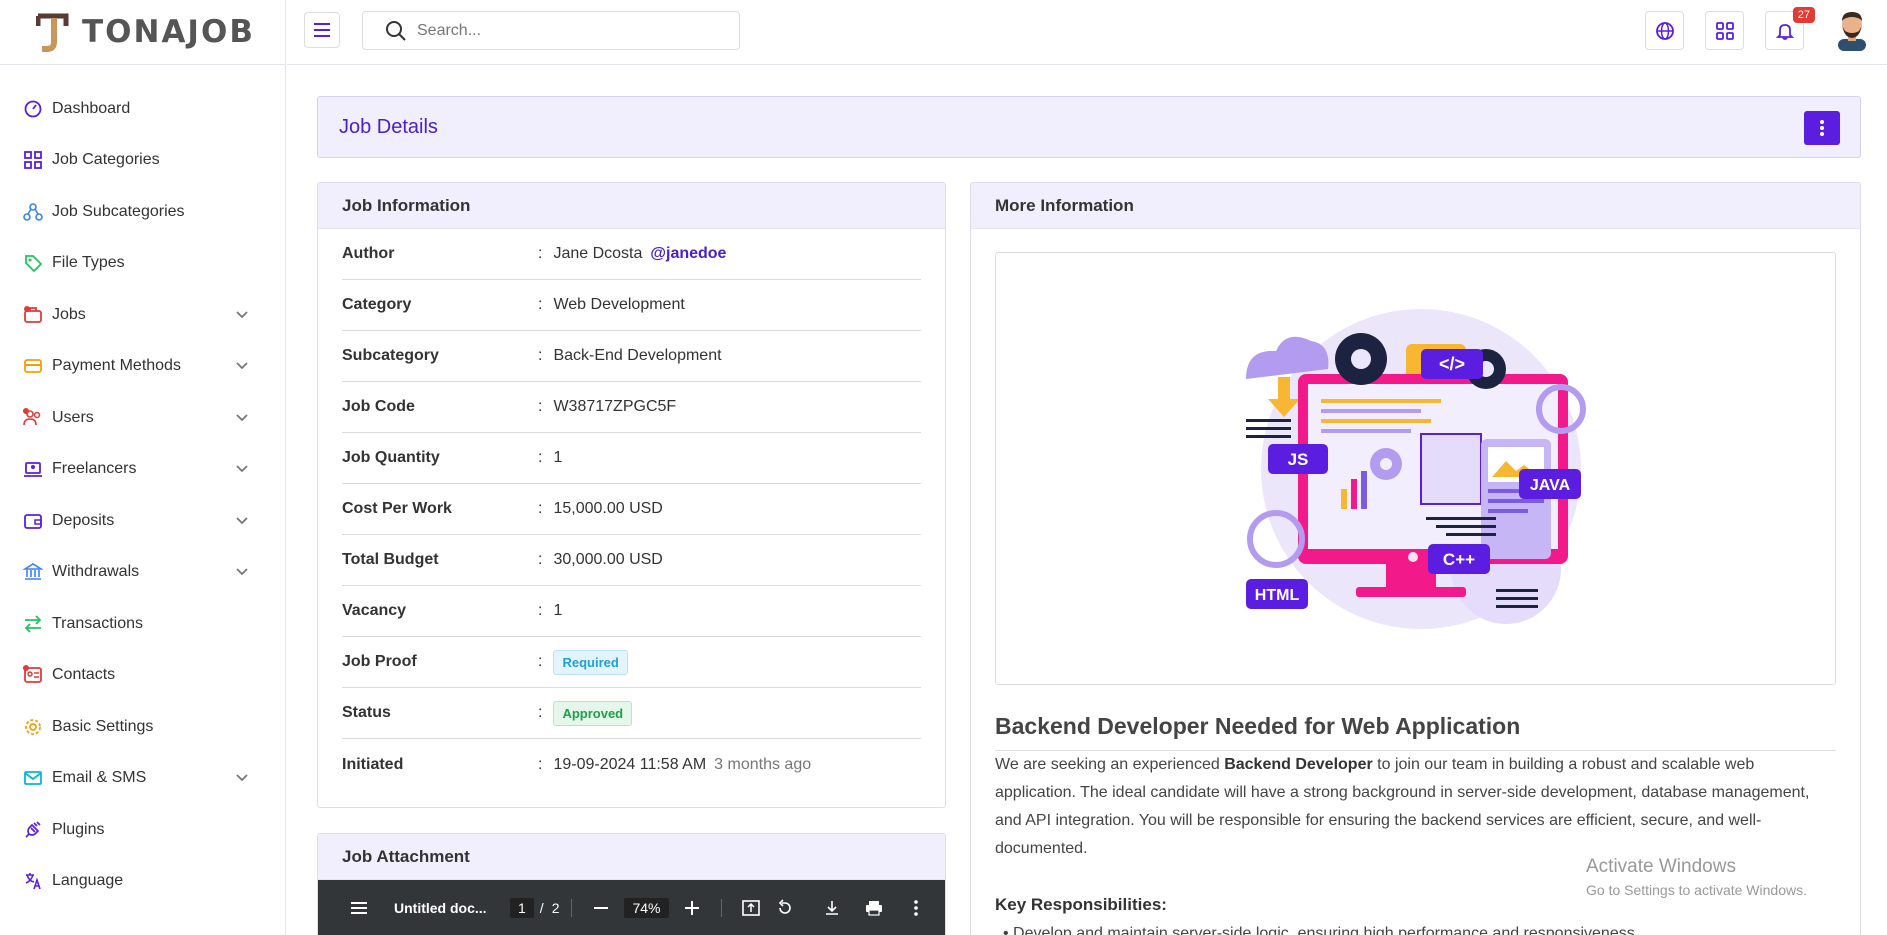  I want to click on pdf-more-icon, so click(916, 908).